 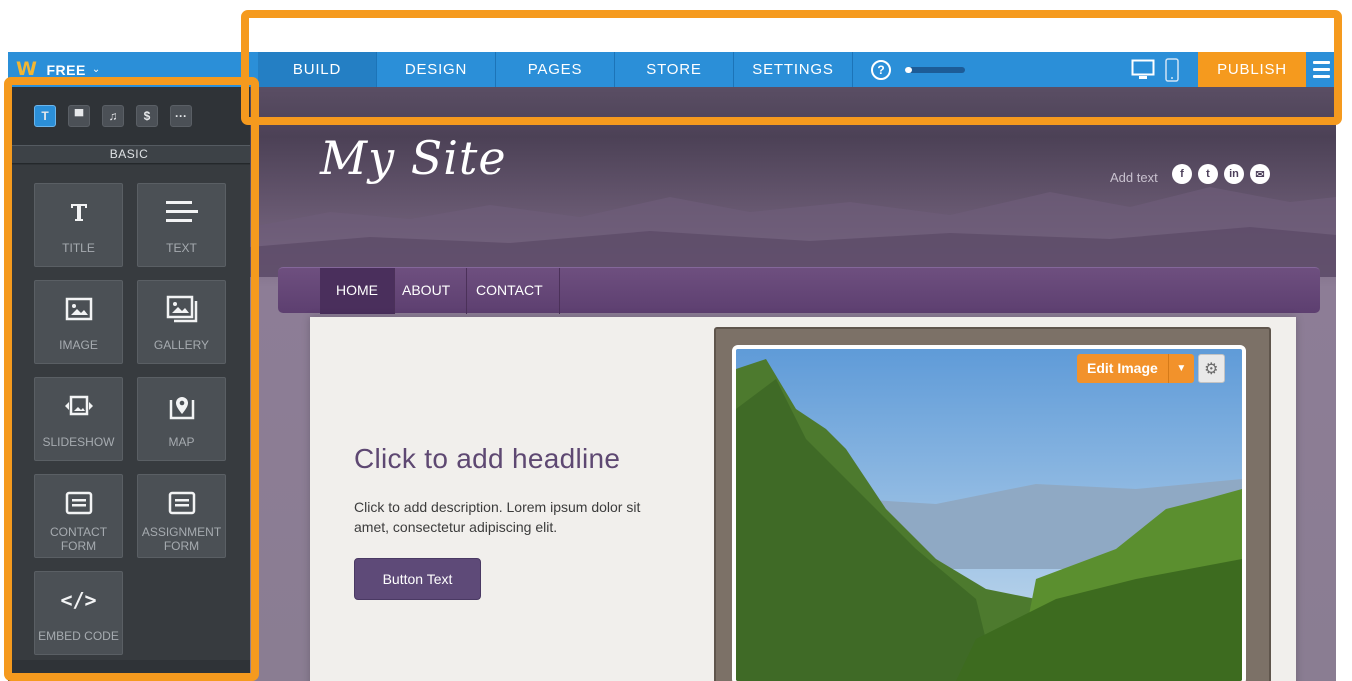 I want to click on site-nav-about: ABOUT, so click(x=427, y=291).